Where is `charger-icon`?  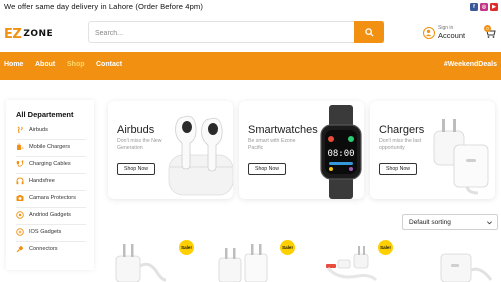 charger-icon is located at coordinates (20, 147).